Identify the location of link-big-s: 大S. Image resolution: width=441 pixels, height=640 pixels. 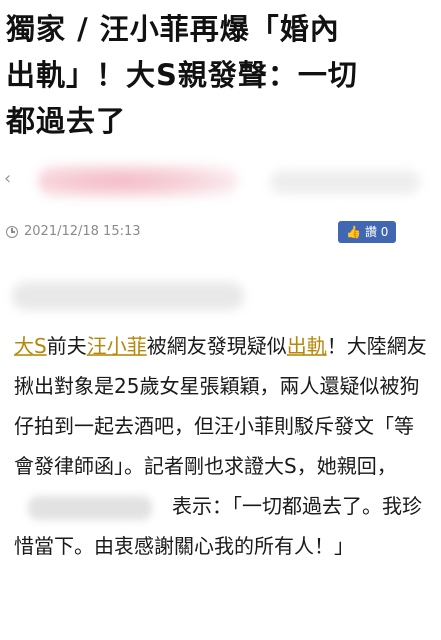
(30, 346).